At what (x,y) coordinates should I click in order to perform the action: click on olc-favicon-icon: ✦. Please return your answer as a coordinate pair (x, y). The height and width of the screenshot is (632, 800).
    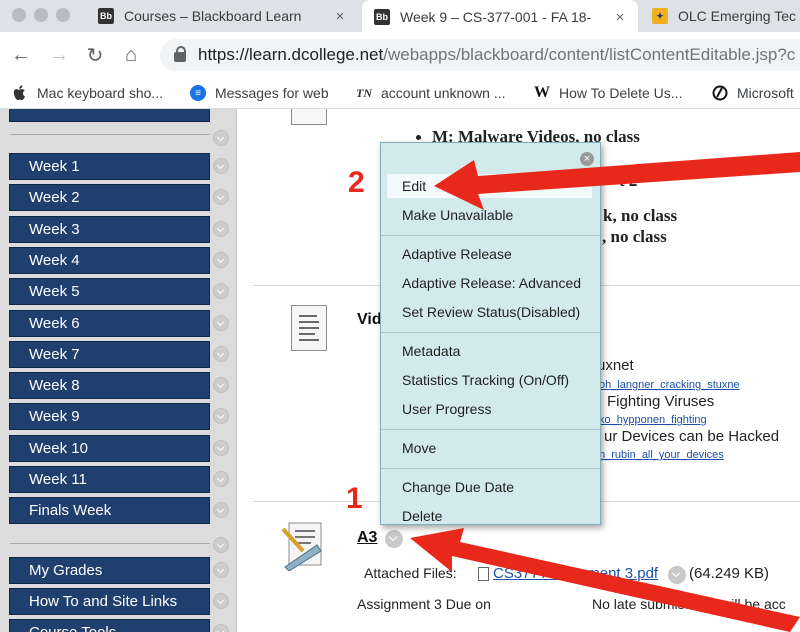
    Looking at the image, I should click on (660, 16).